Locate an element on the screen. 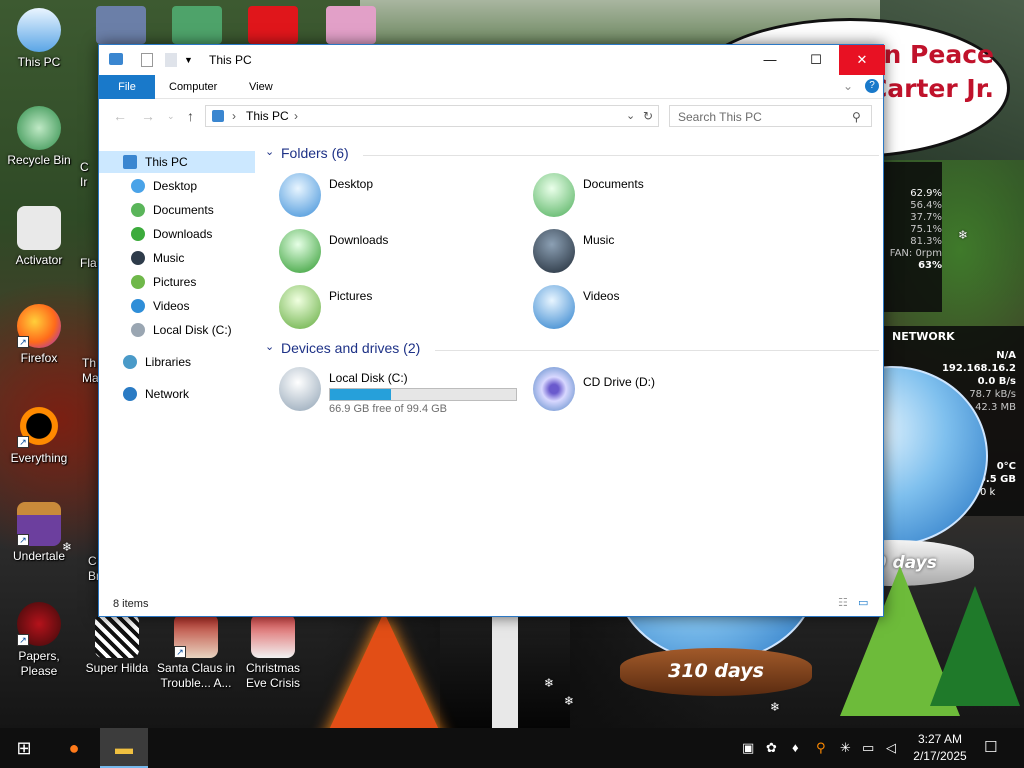 This screenshot has width=1024, height=768. desktop-icon-everything: ↗ Everything is located at coordinates (39, 435).